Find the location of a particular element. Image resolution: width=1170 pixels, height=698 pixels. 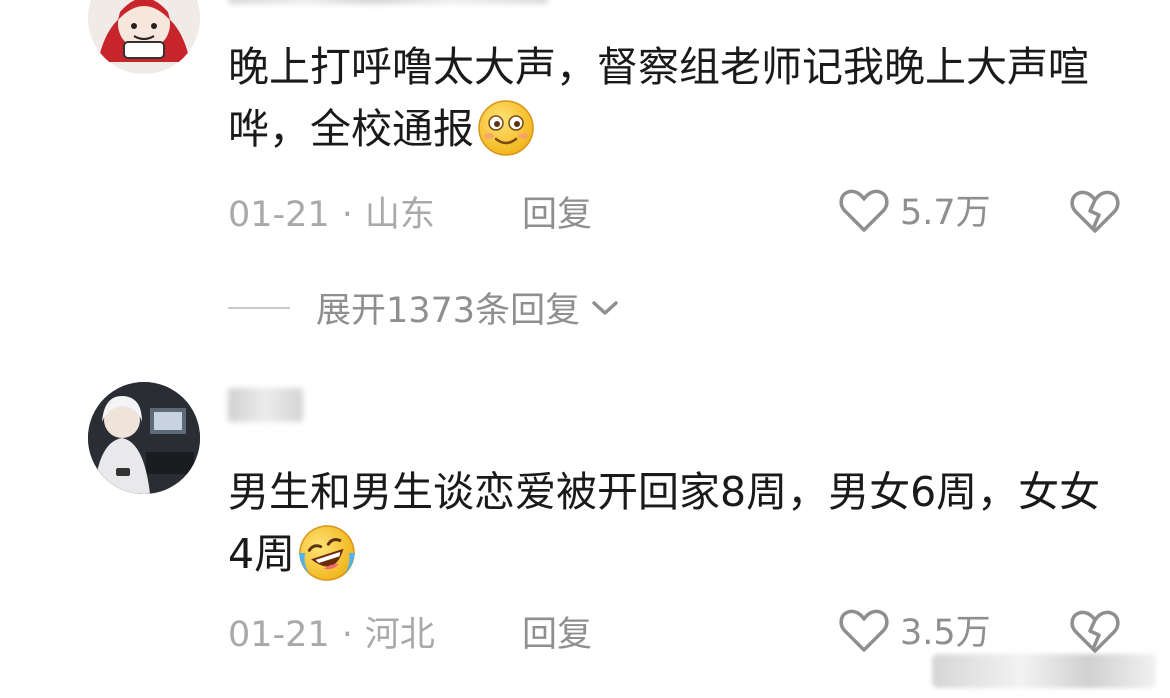

avatar-cartoon-image is located at coordinates (144, 37).